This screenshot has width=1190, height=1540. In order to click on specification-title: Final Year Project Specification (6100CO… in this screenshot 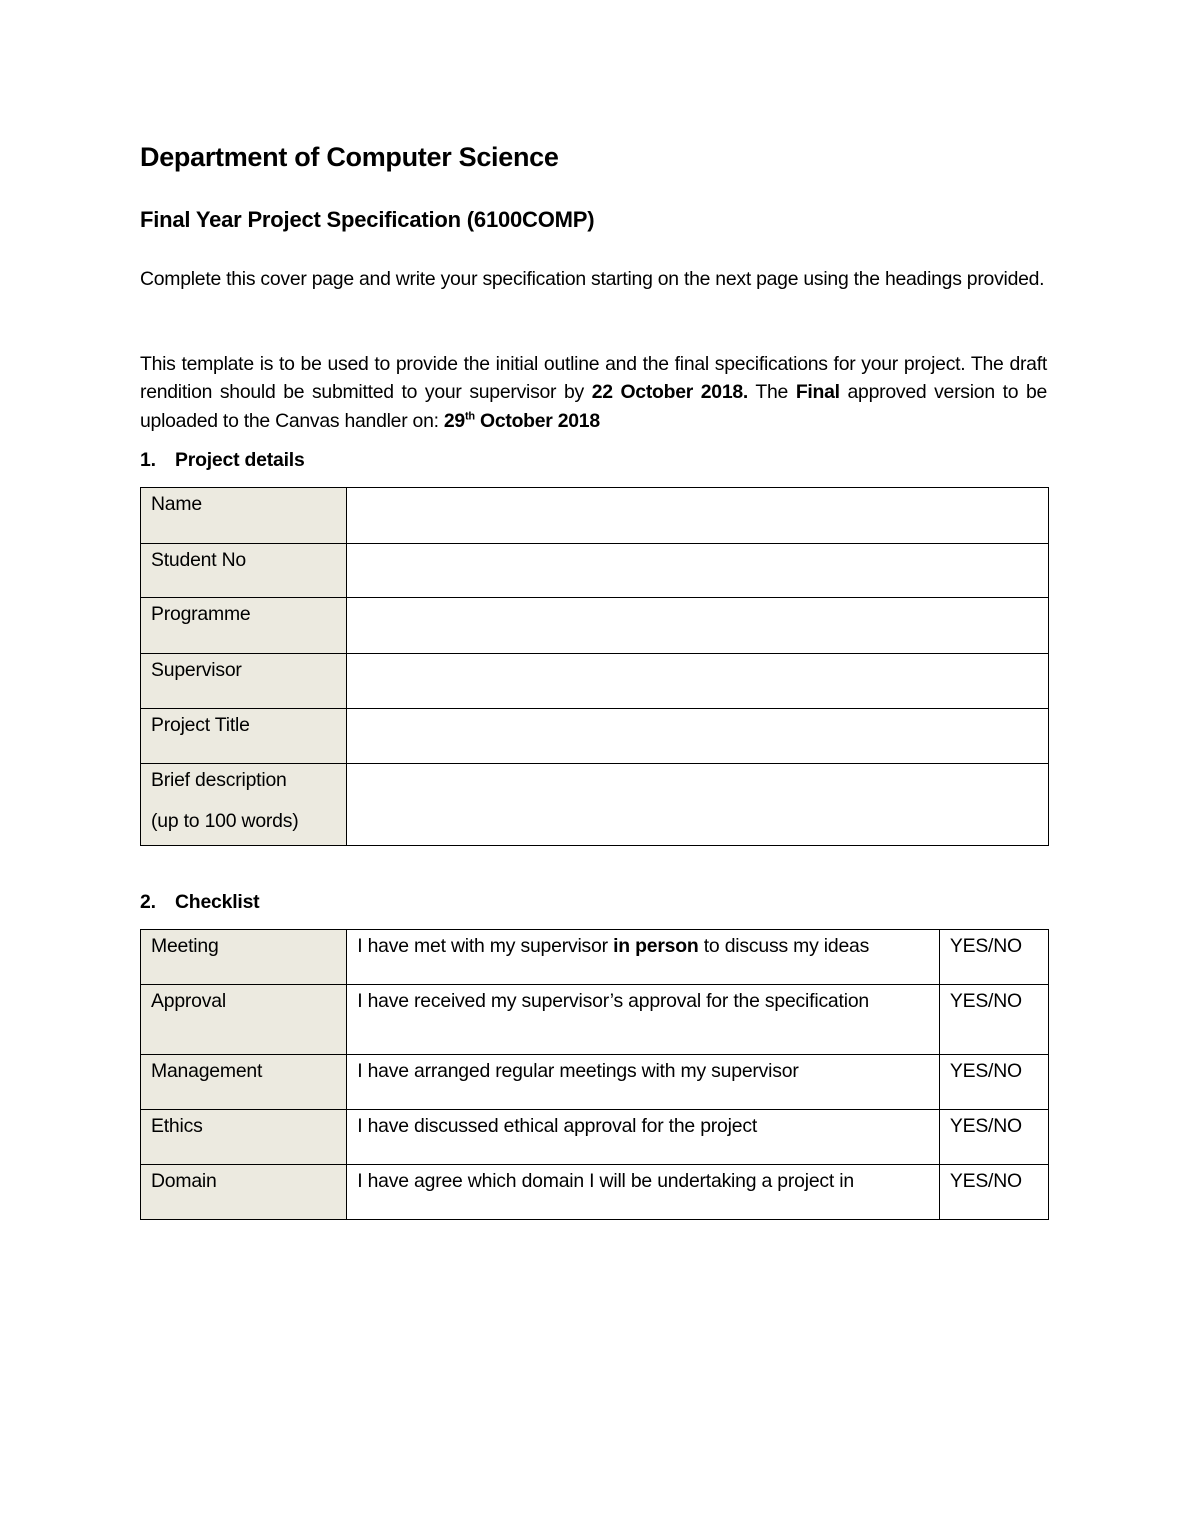, I will do `click(367, 219)`.